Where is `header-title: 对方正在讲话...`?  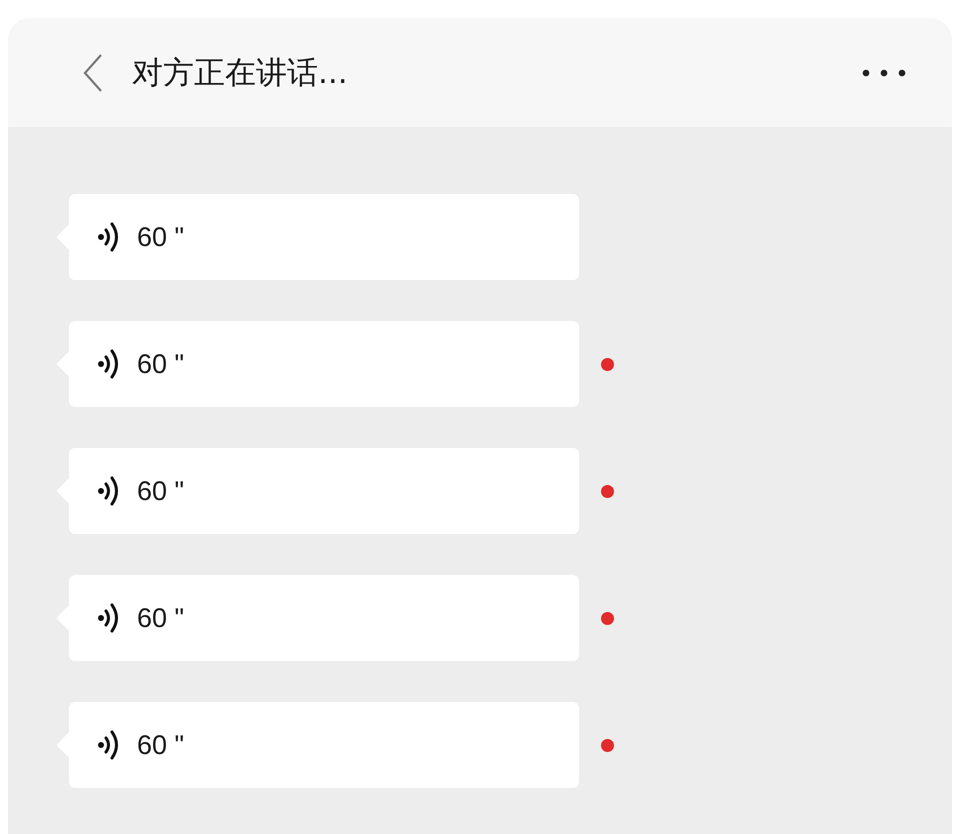
header-title: 对方正在讲话... is located at coordinates (240, 73).